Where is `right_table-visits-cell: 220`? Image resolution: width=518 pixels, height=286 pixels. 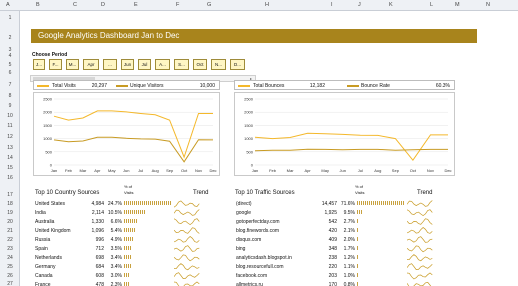 right_table-visits-cell: 220 is located at coordinates (325, 266).